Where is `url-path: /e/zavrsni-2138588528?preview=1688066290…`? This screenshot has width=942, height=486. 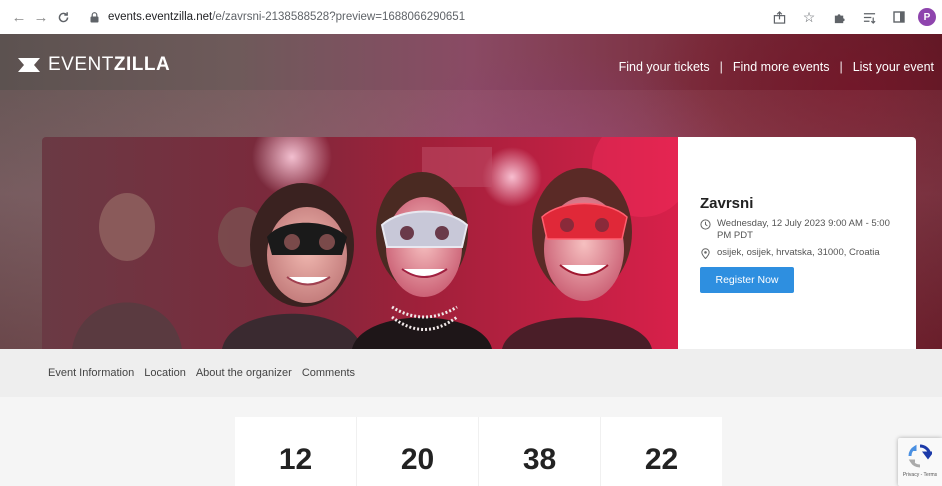
url-path: /e/zavrsni-2138588528?preview=1688066290… is located at coordinates (339, 17).